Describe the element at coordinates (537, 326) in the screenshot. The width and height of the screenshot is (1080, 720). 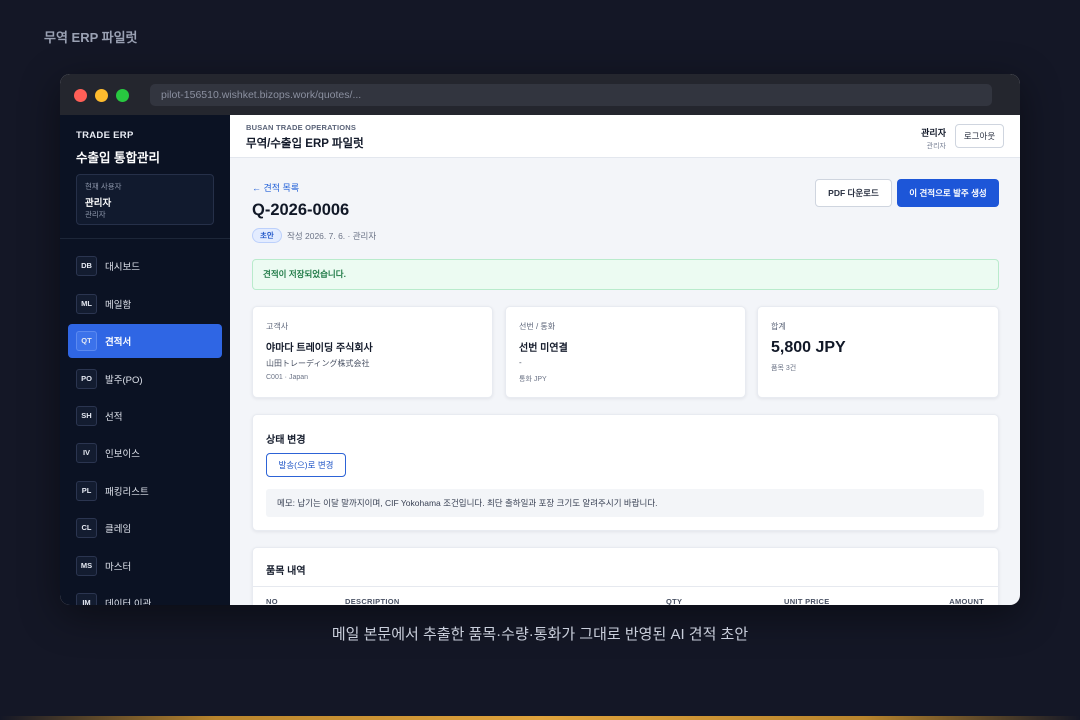
I see `vessel-currency-label: 선번 / 통화` at that location.